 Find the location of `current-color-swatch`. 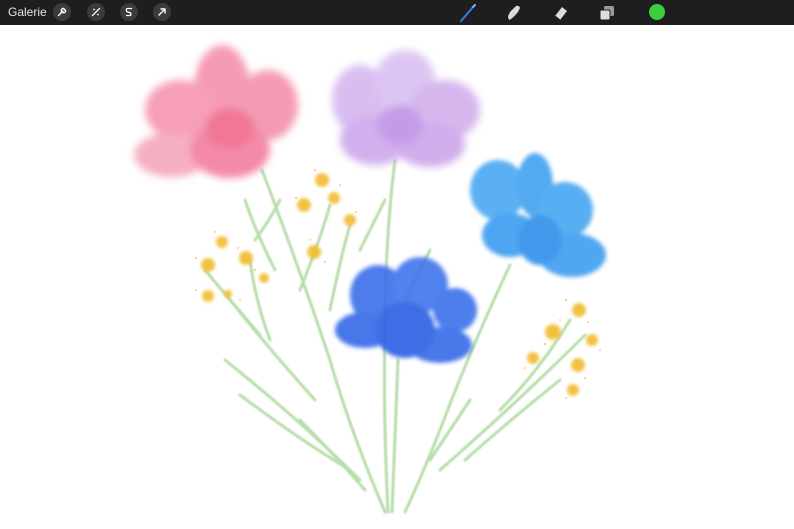

current-color-swatch is located at coordinates (657, 12).